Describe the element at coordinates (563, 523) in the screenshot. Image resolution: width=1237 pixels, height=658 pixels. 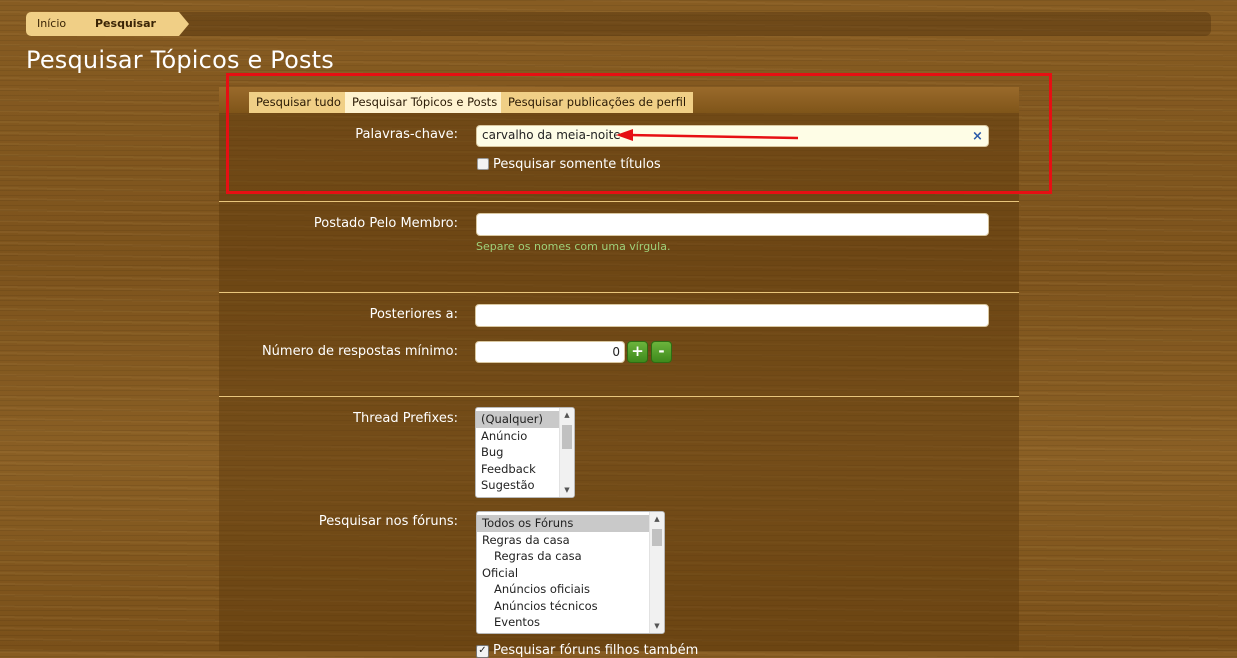
I see `forum-option: Todos os Fóruns` at that location.